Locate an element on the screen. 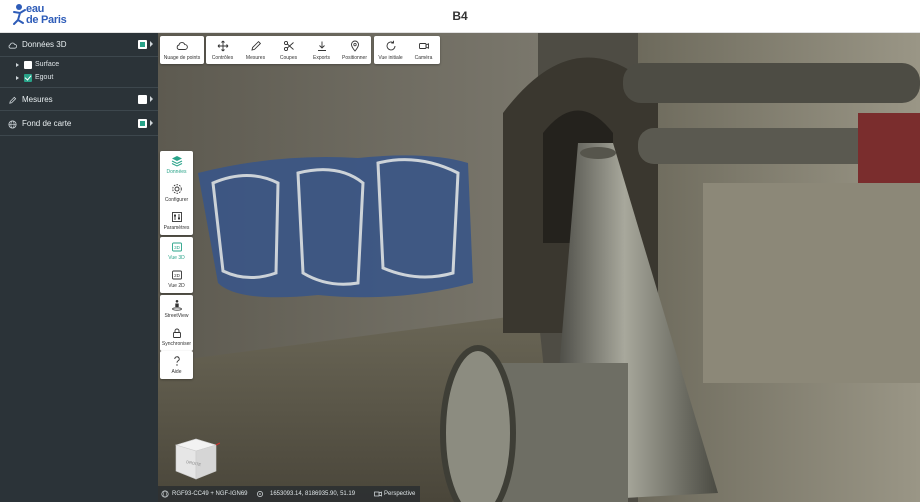 The height and width of the screenshot is (502, 920). side-tool-label: Synchroniser is located at coordinates (176, 344).